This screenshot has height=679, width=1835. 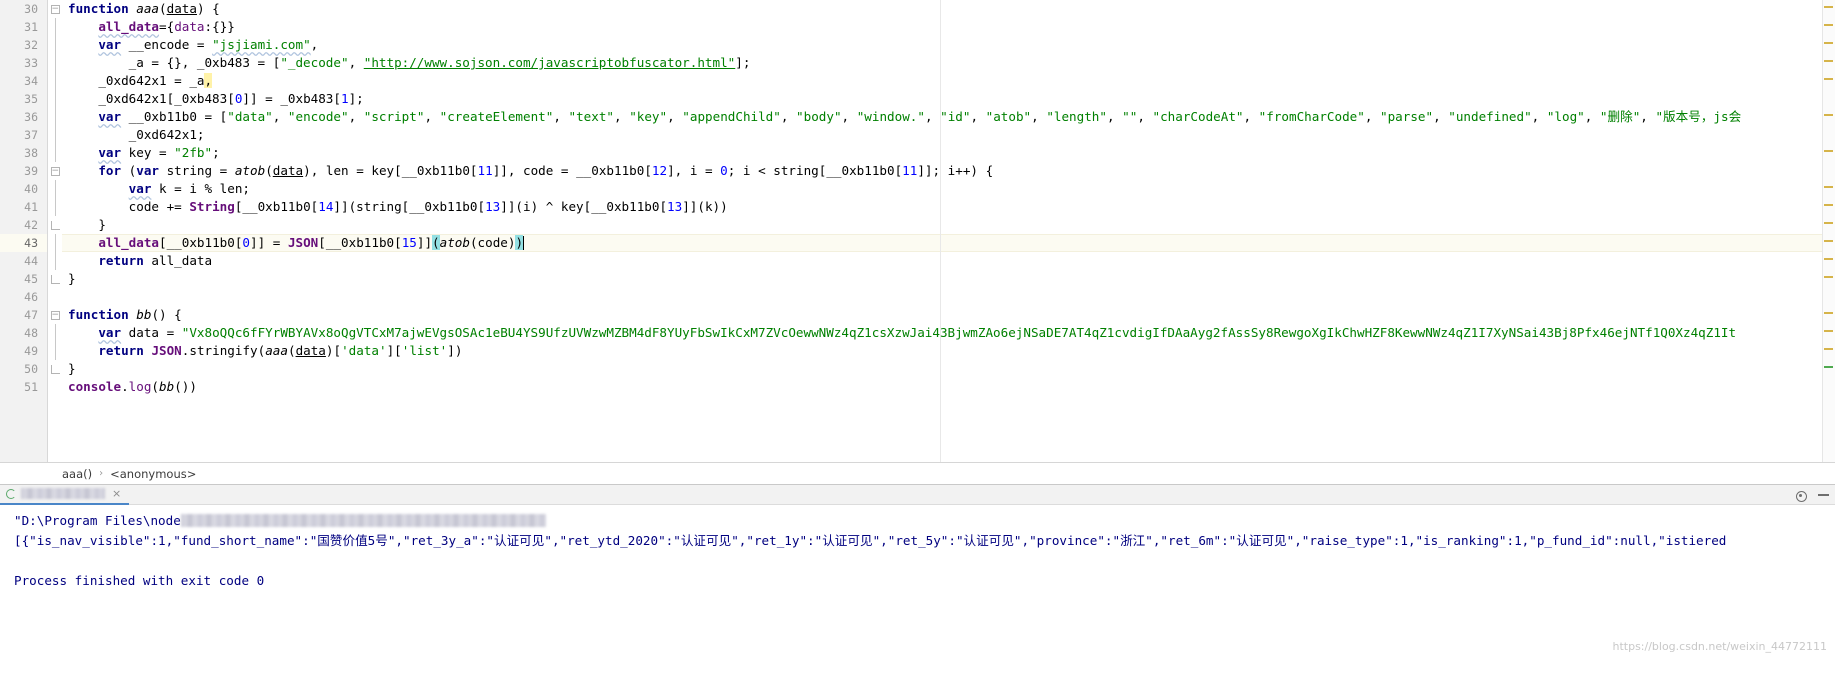 What do you see at coordinates (31, 333) in the screenshot?
I see `line-number: 48` at bounding box center [31, 333].